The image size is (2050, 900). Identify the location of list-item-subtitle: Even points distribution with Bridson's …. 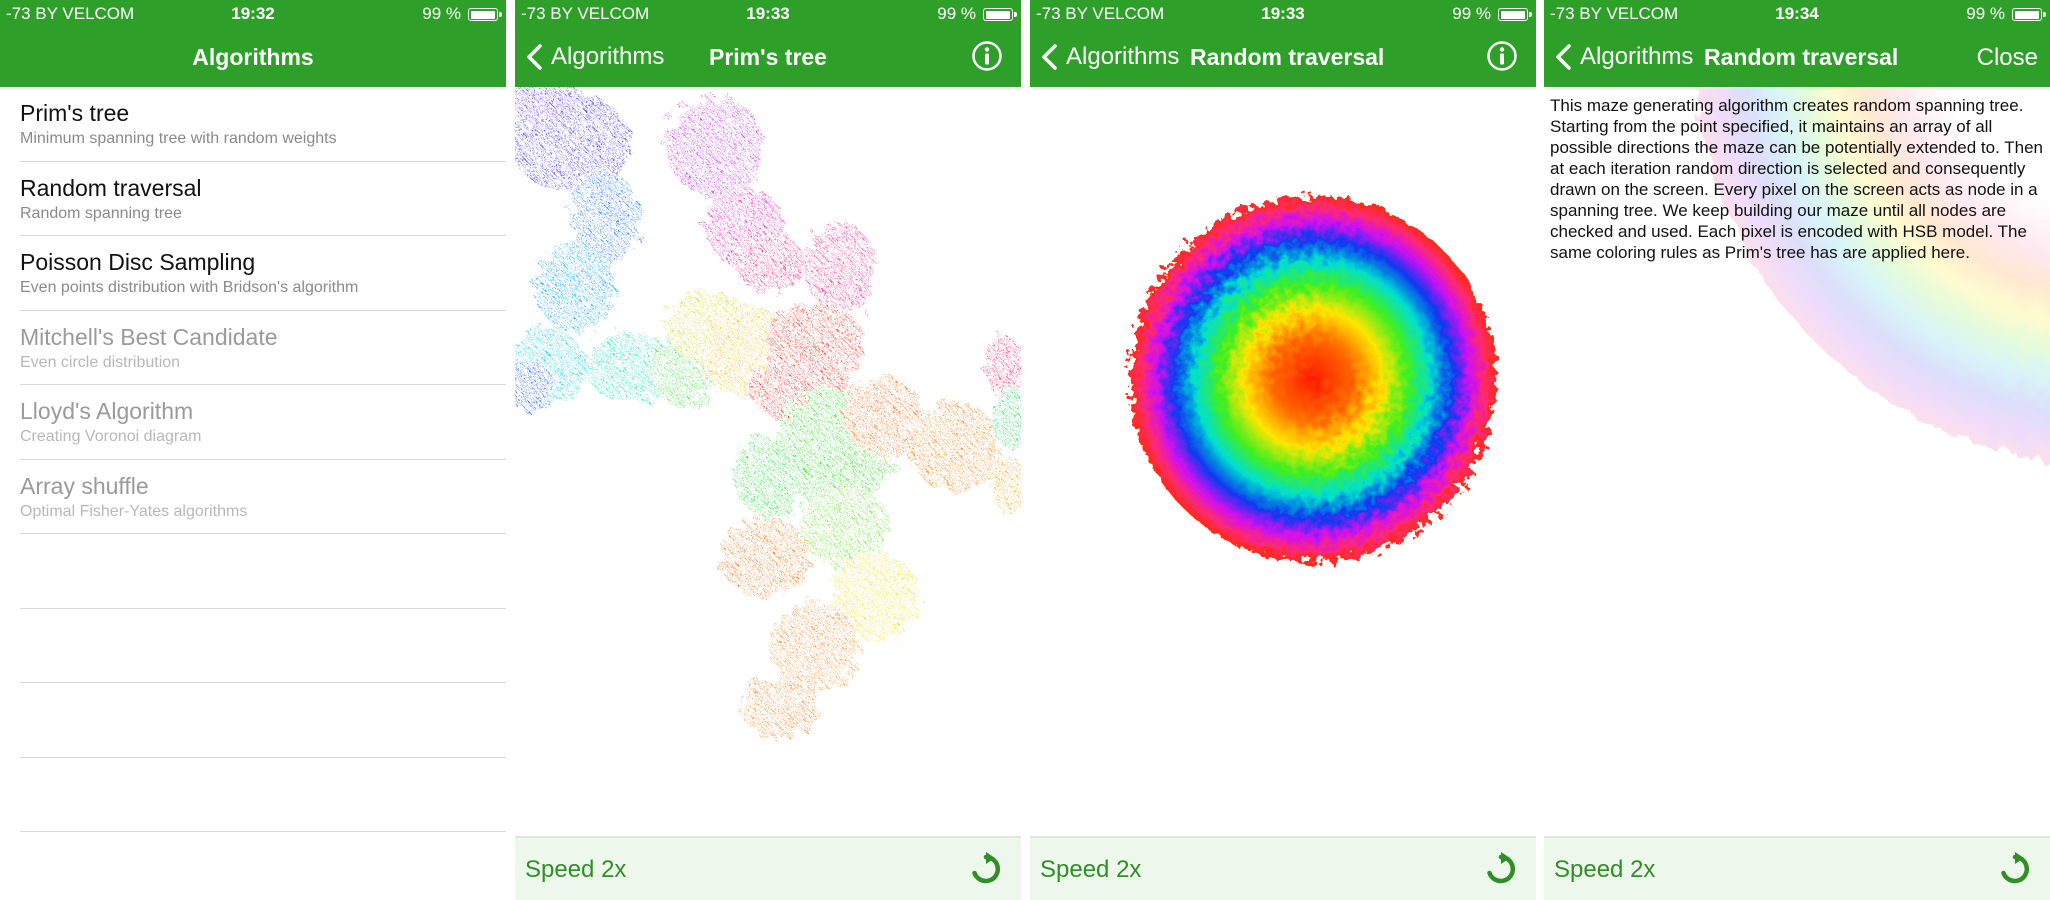
(189, 287).